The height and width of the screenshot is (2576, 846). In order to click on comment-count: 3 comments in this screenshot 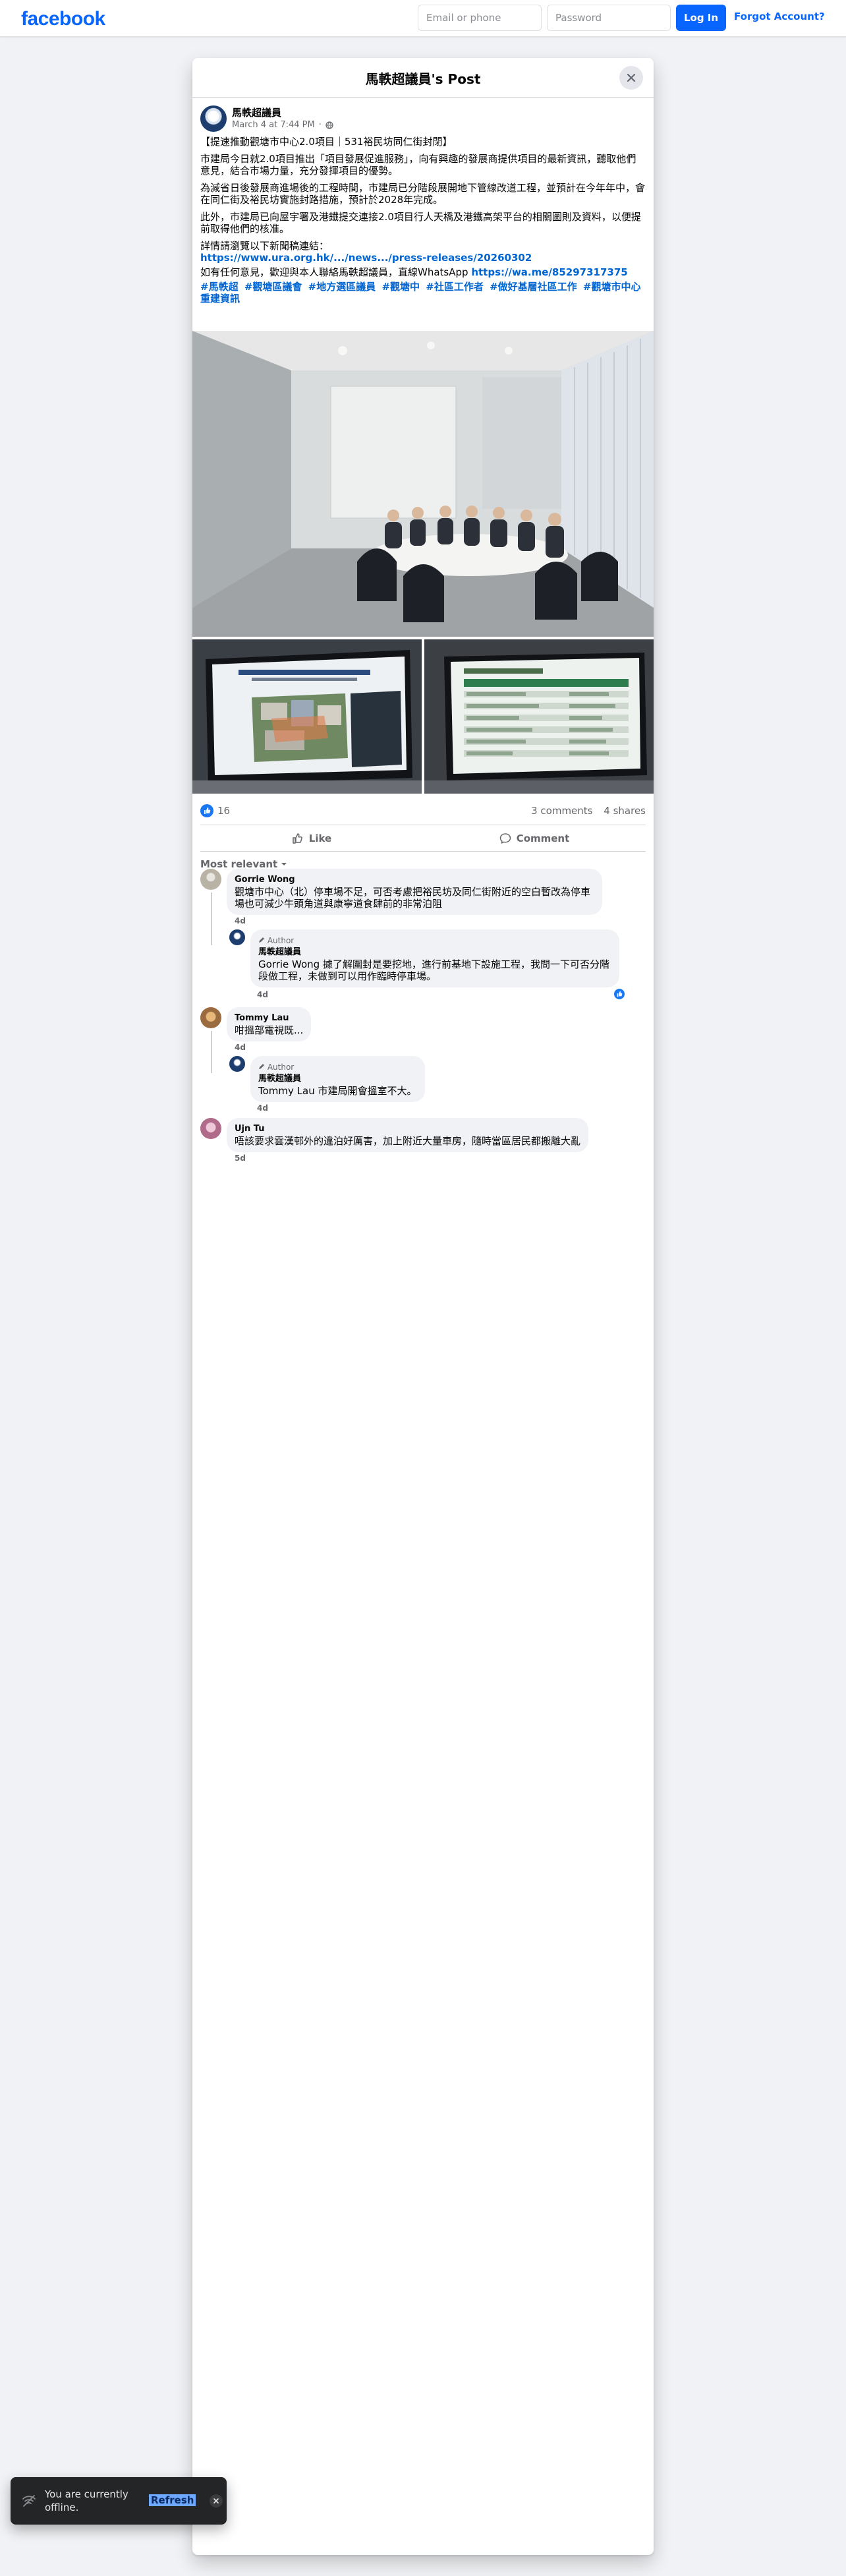, I will do `click(561, 811)`.